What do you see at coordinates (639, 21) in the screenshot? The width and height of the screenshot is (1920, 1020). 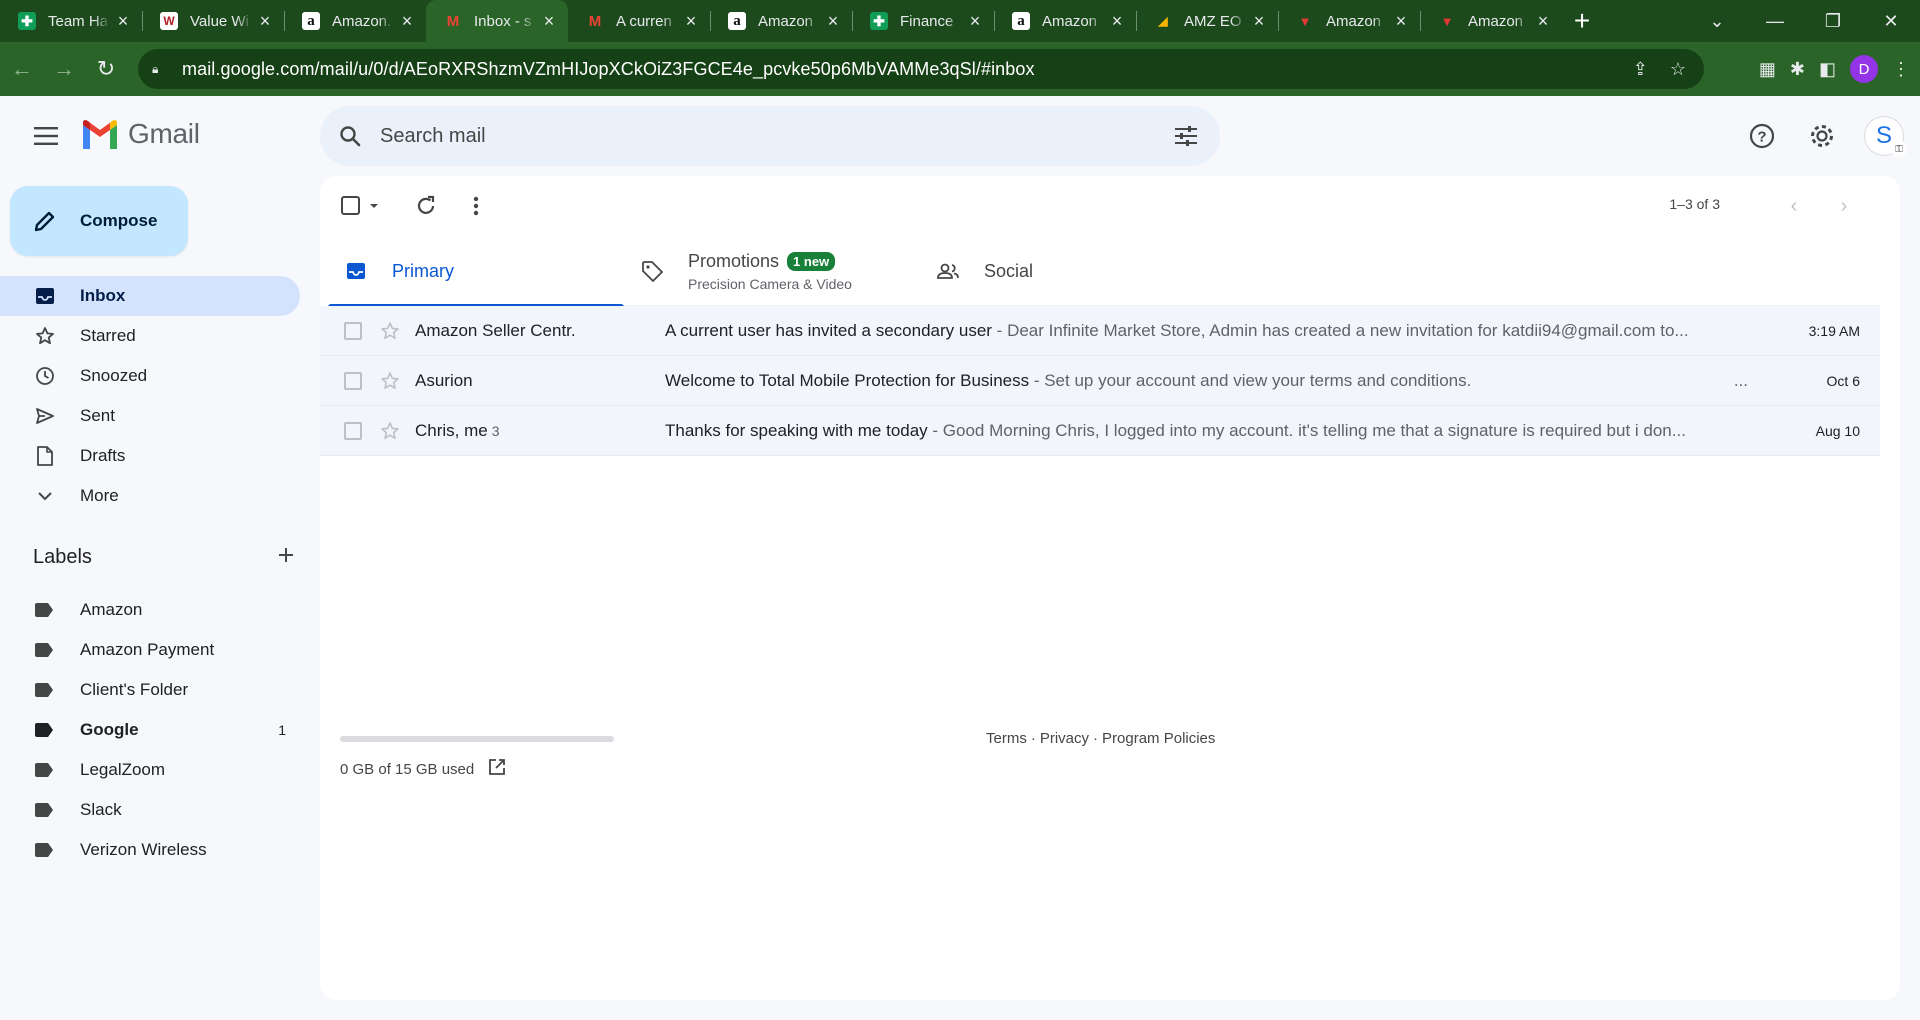 I see `browser-tab: M A curren ×` at bounding box center [639, 21].